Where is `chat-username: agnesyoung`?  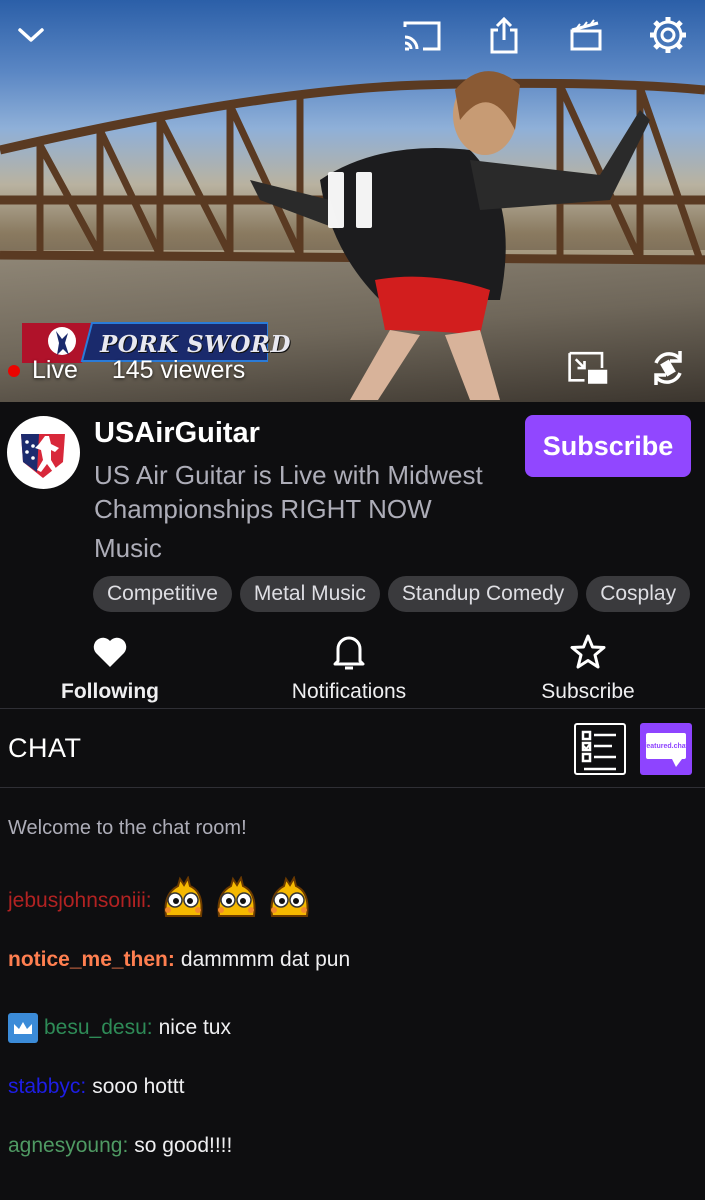
chat-username: agnesyoung is located at coordinates (65, 1146).